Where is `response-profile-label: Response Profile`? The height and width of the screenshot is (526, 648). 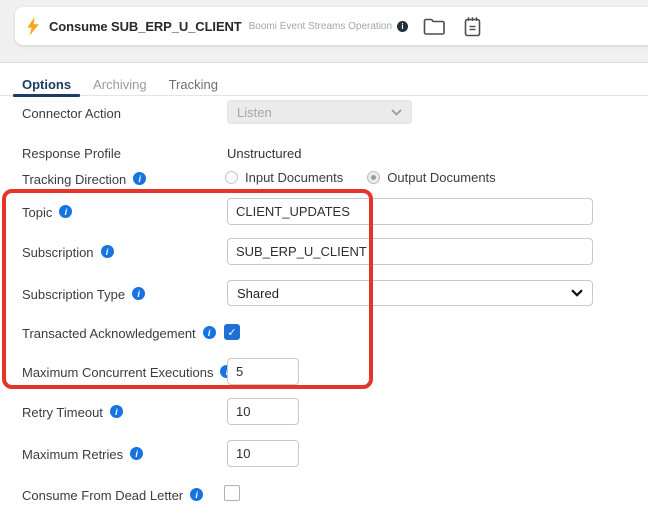 response-profile-label: Response Profile is located at coordinates (71, 153).